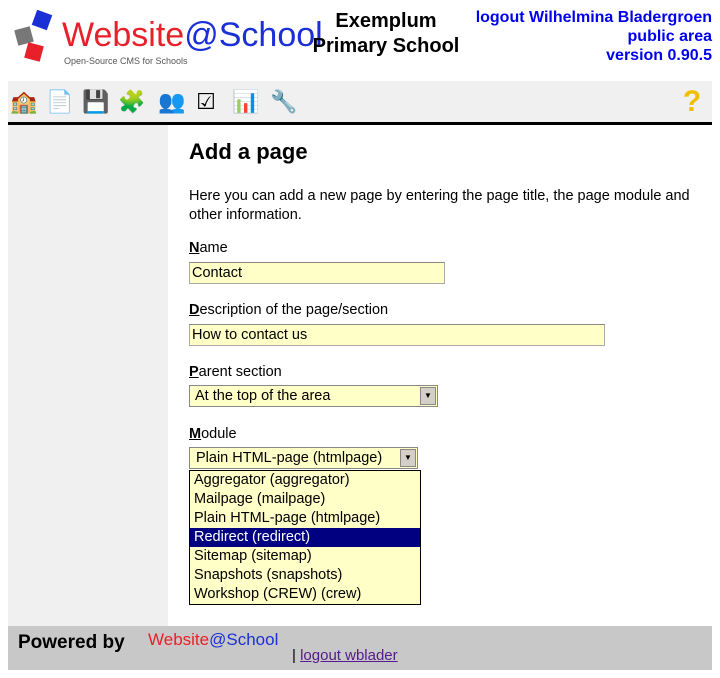  I want to click on module-option: Plain HTML-page (htmlpage), so click(305, 518).